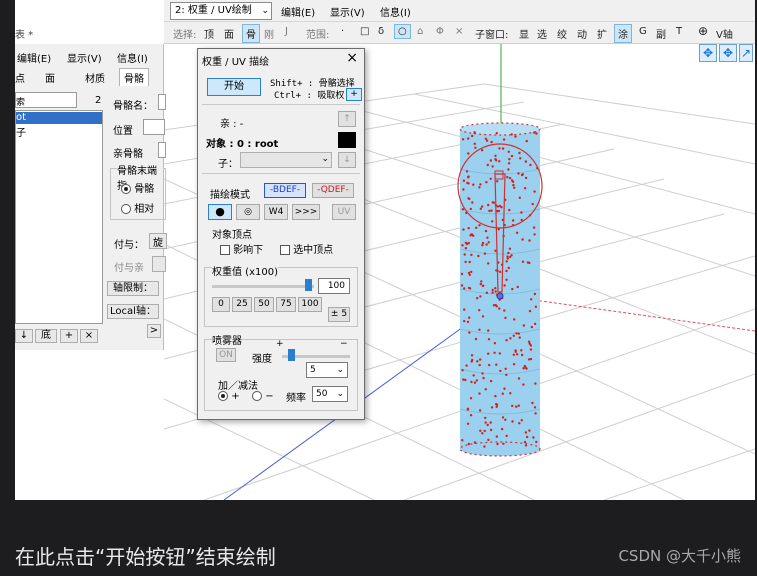 The image size is (757, 576). I want to click on mode-dropdown: 2: 权重 / UV绘制 ⌄, so click(221, 11).